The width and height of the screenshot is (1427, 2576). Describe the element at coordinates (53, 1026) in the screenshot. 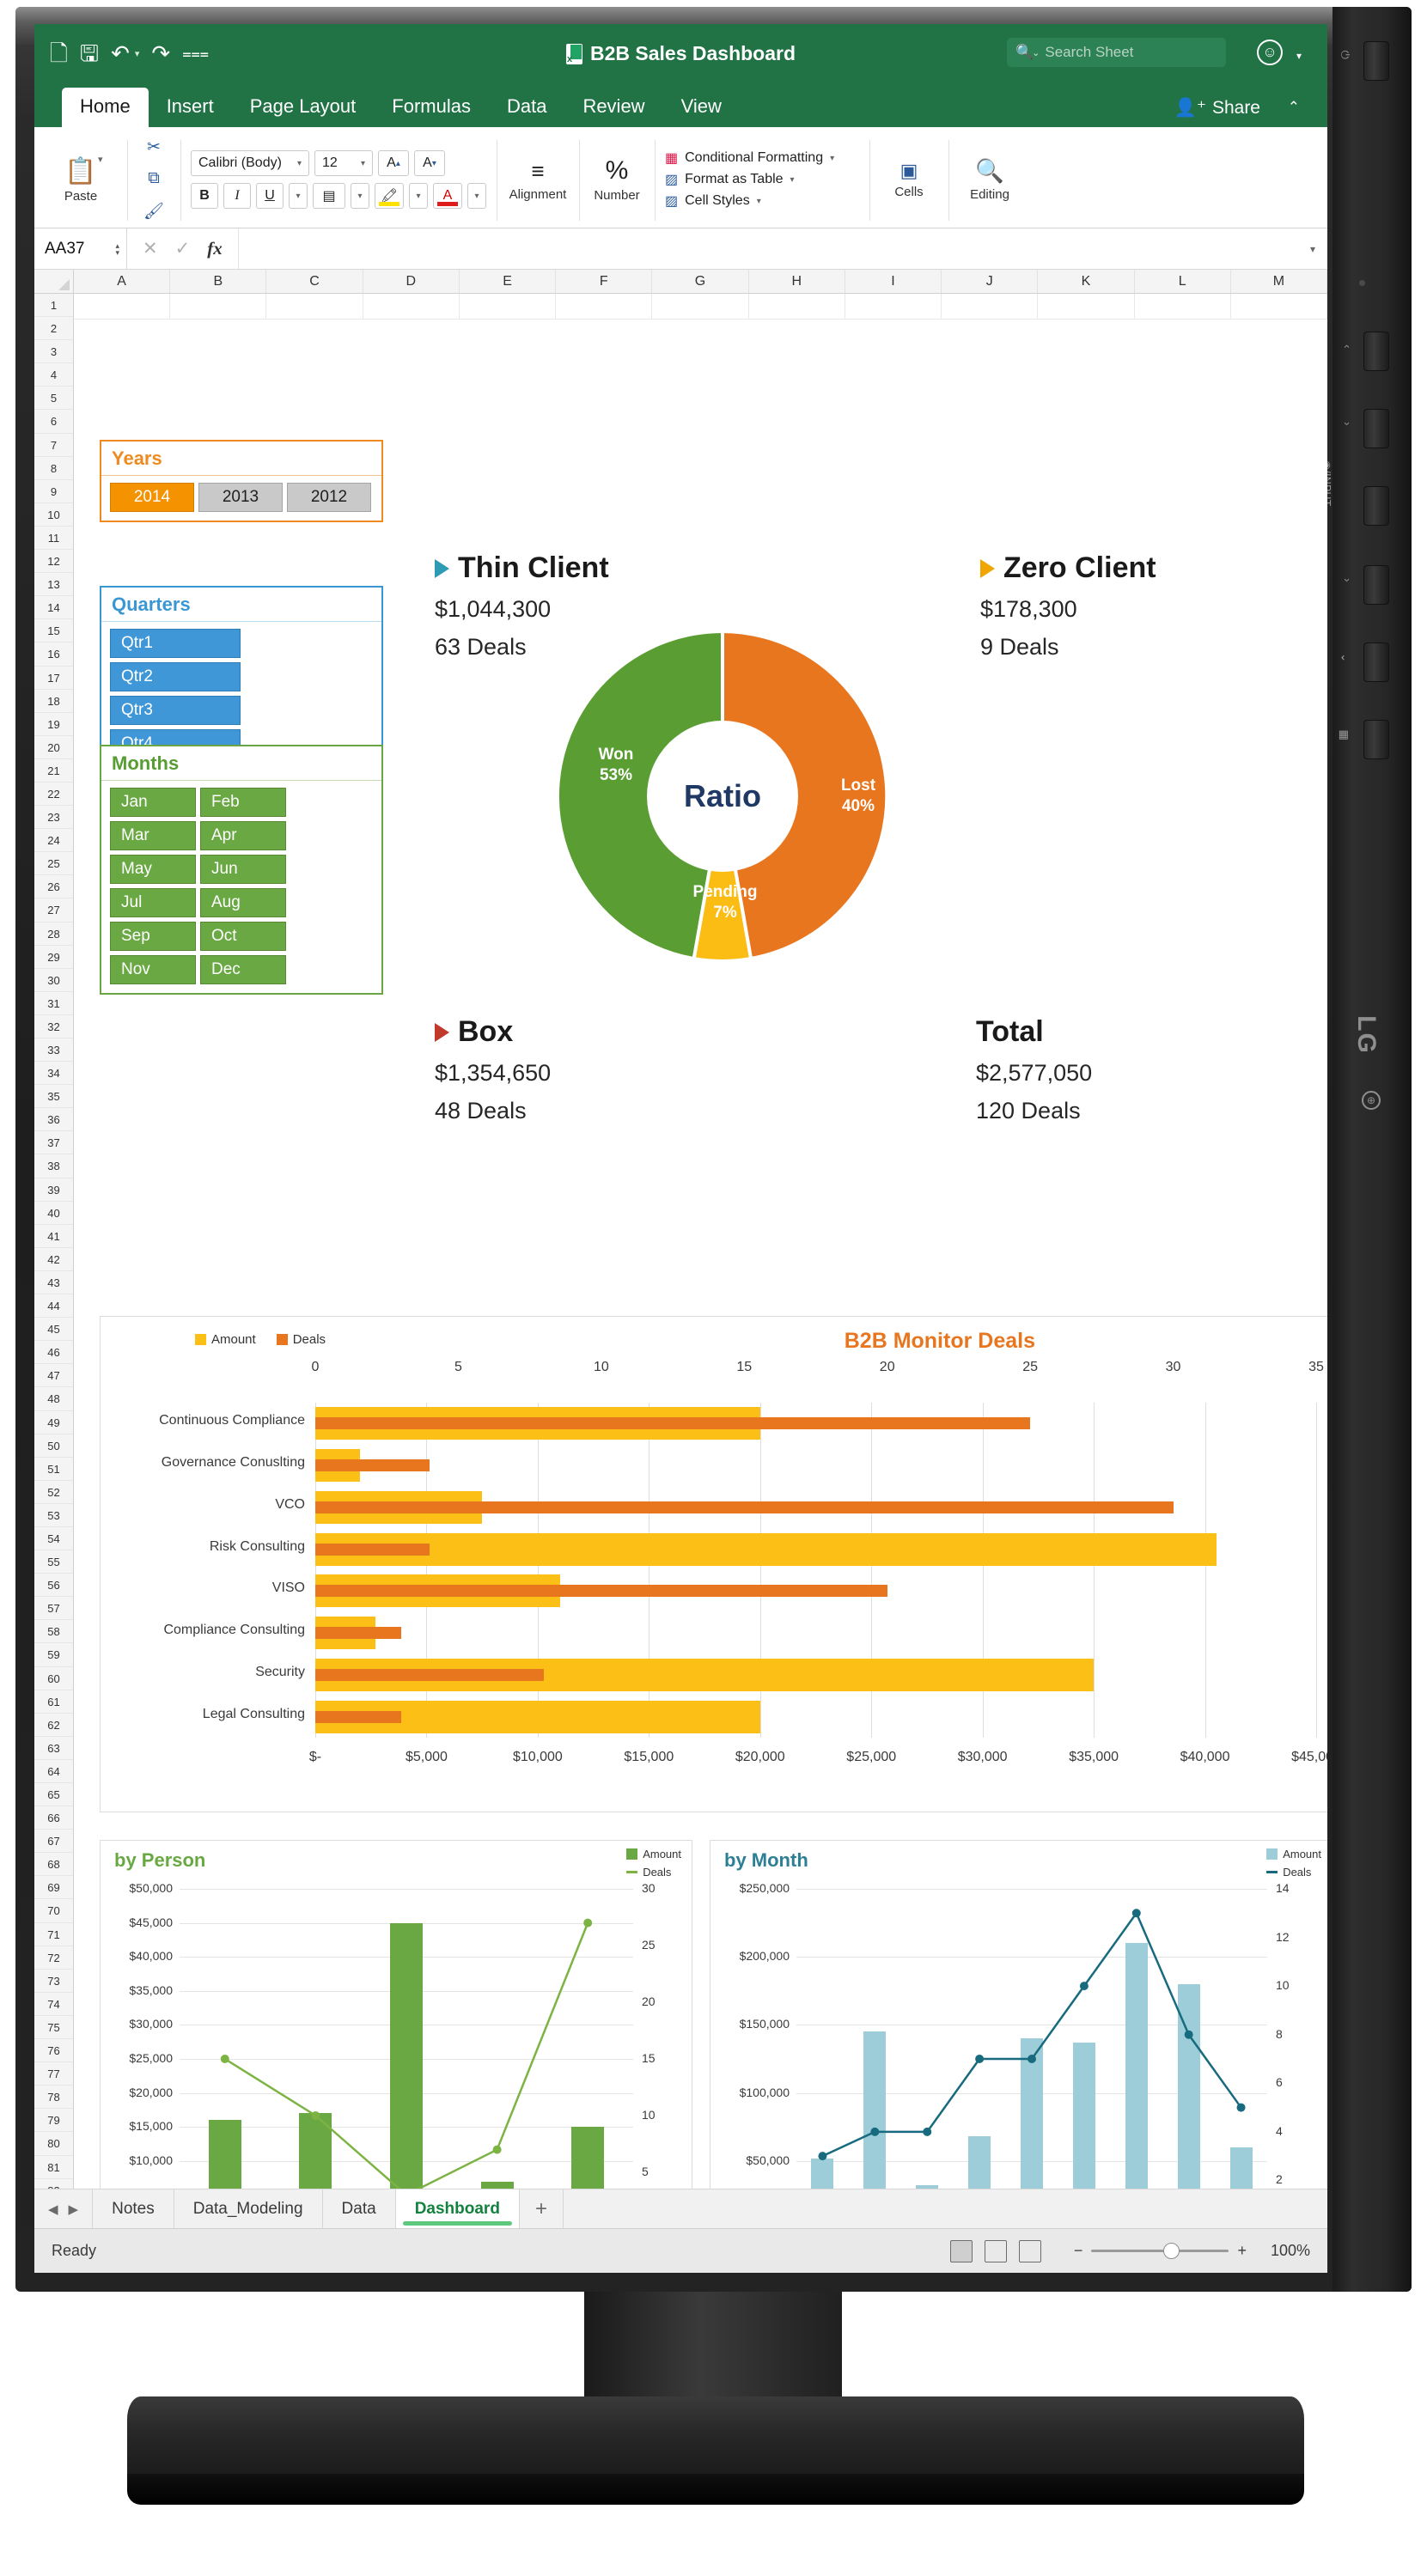

I see `row-header-32: 32` at that location.